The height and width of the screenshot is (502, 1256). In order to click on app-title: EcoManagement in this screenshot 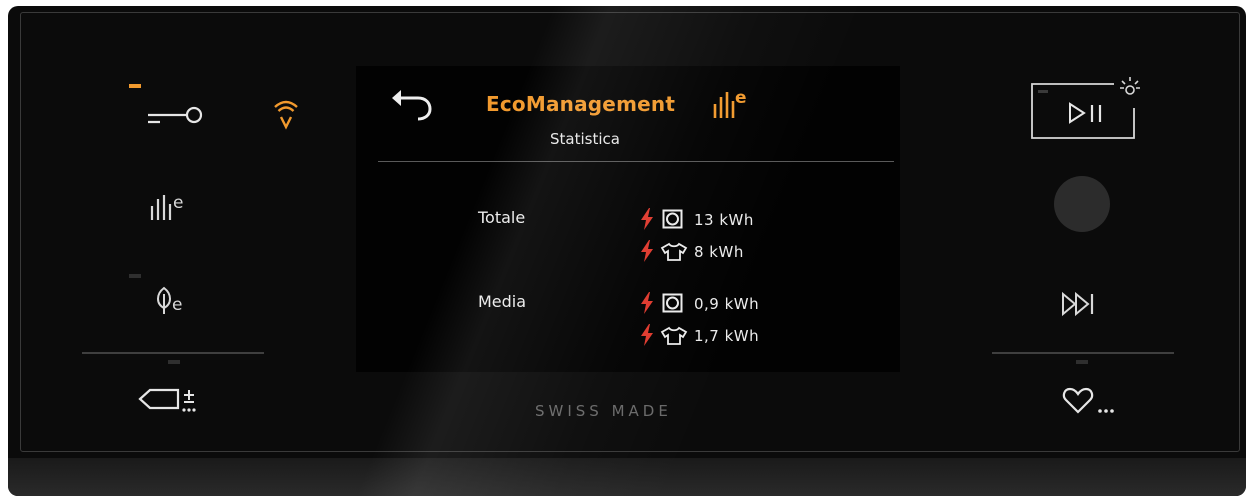, I will do `click(581, 104)`.